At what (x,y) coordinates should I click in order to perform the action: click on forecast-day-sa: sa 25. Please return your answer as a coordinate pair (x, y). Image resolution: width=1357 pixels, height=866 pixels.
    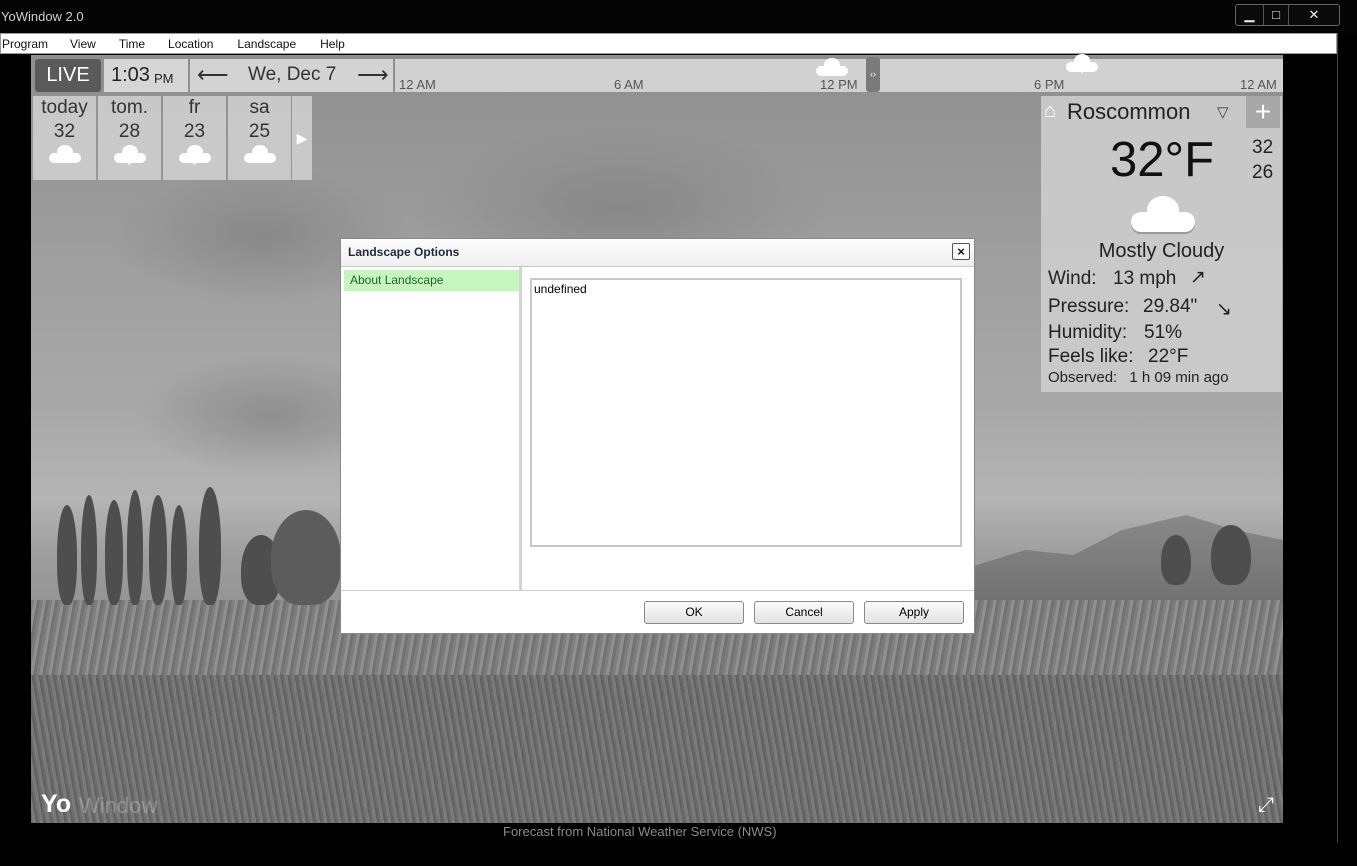
    Looking at the image, I should click on (259, 138).